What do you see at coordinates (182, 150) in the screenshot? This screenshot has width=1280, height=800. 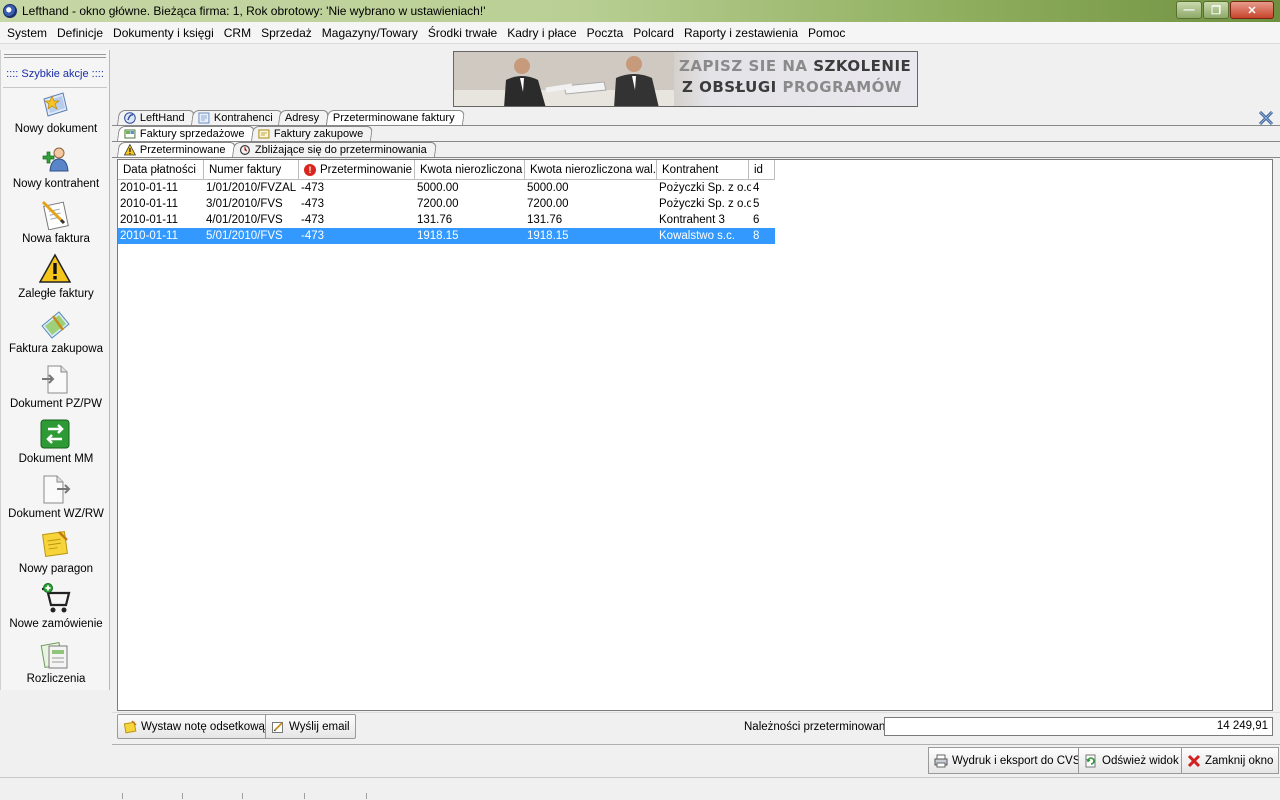 I see `tab-label: Przeterminowane` at bounding box center [182, 150].